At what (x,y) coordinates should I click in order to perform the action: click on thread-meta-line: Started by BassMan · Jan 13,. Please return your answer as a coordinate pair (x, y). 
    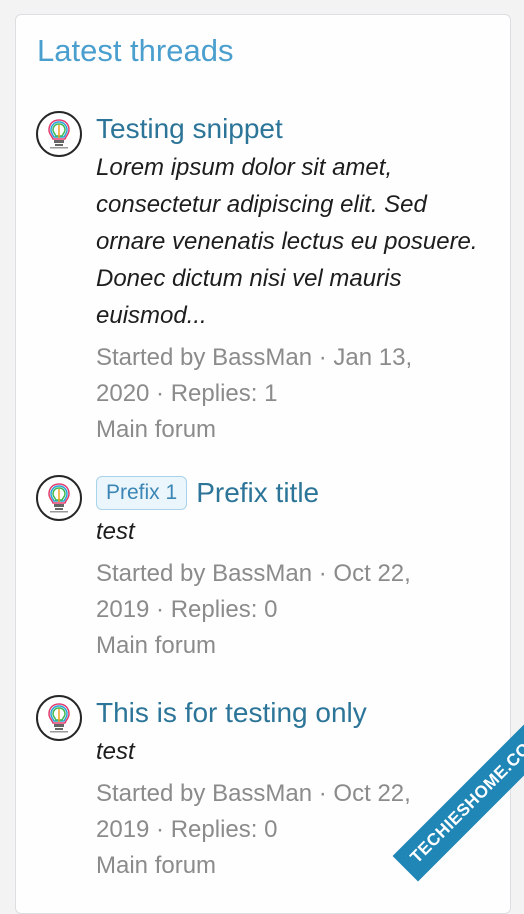
    Looking at the image, I should click on (254, 357).